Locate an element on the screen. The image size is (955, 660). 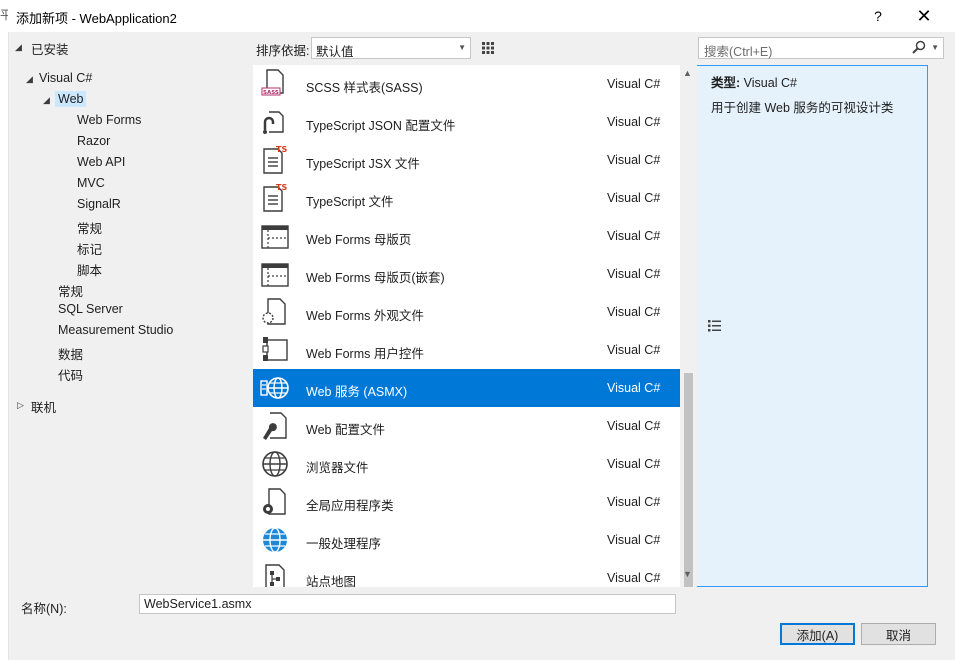
tree-node-visual-csharp: Visual C# is located at coordinates (65, 78).